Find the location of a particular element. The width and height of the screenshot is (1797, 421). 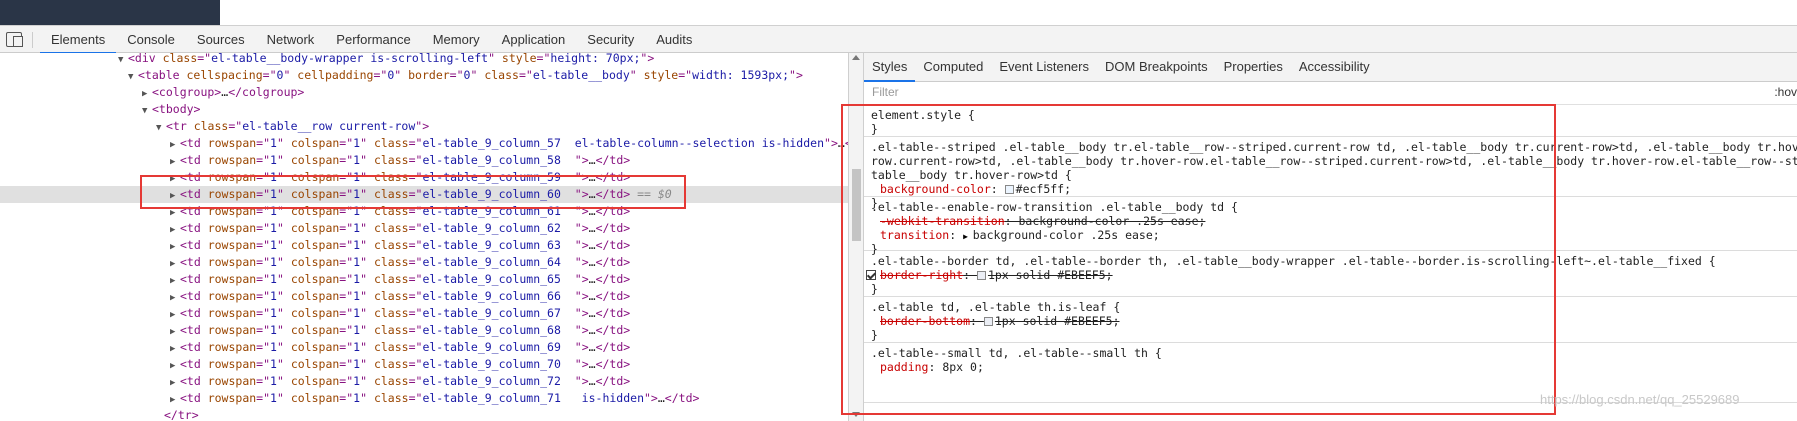

dom-token: cellspacing is located at coordinates (224, 75).